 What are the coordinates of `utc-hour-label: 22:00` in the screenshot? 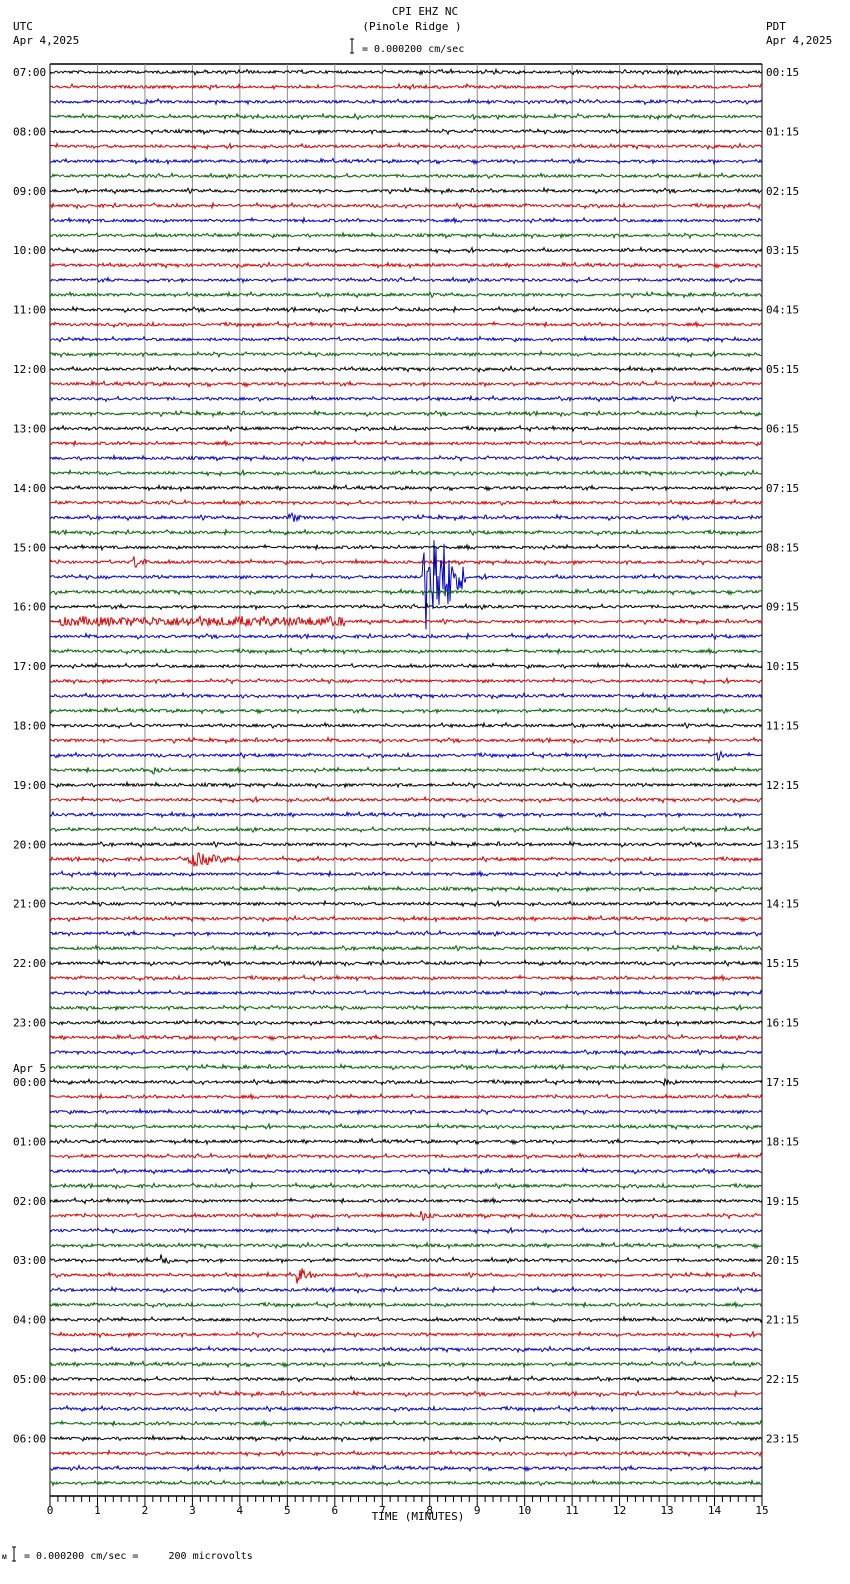 It's located at (29, 963).